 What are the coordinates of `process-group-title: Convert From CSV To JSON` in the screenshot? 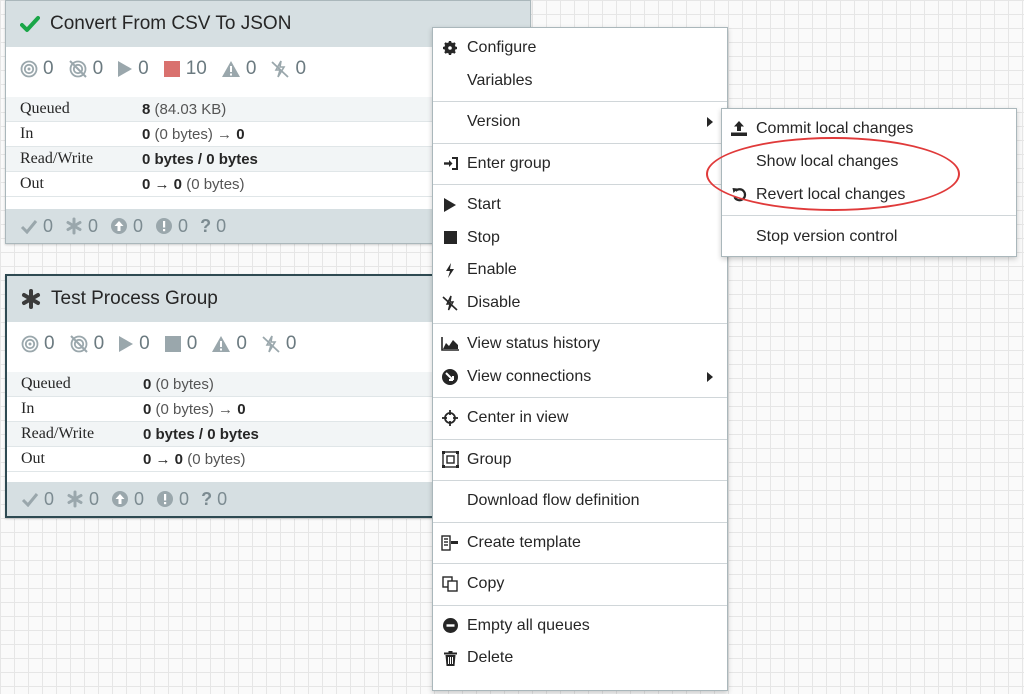 It's located at (171, 23).